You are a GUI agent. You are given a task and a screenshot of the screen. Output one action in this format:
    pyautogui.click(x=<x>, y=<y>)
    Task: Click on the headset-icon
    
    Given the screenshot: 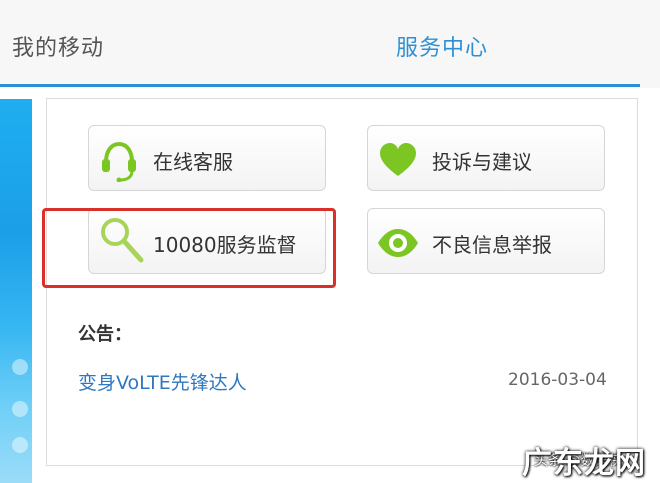 What is the action you would take?
    pyautogui.click(x=119, y=160)
    